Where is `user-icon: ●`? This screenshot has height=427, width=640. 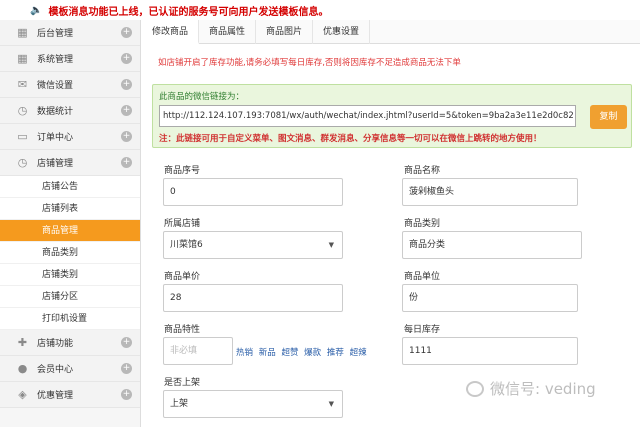
user-icon: ● is located at coordinates (22, 368).